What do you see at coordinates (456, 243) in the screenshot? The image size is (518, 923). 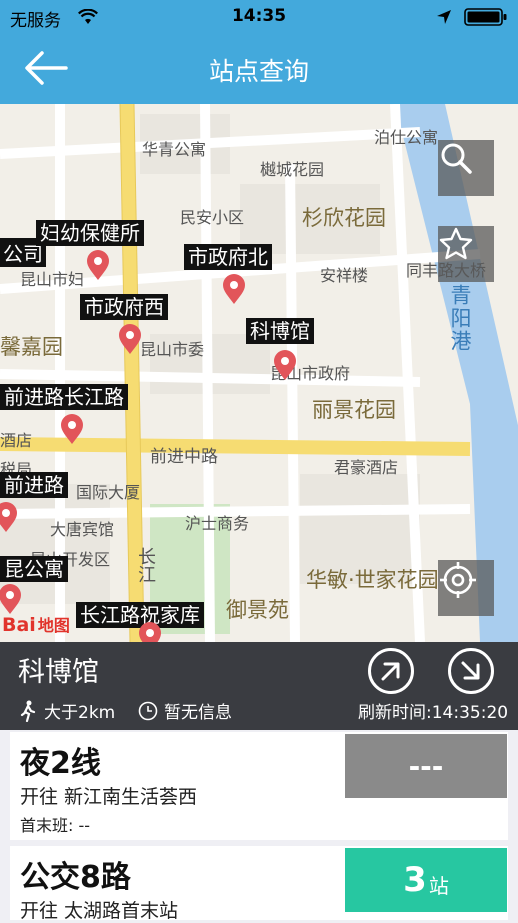 I see `star-icon` at bounding box center [456, 243].